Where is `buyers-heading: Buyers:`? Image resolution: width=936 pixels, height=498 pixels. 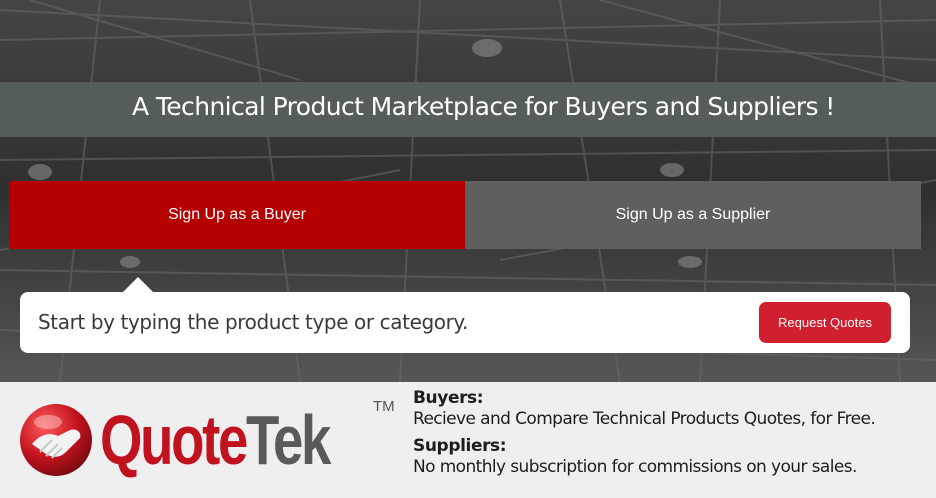 buyers-heading: Buyers: is located at coordinates (448, 398).